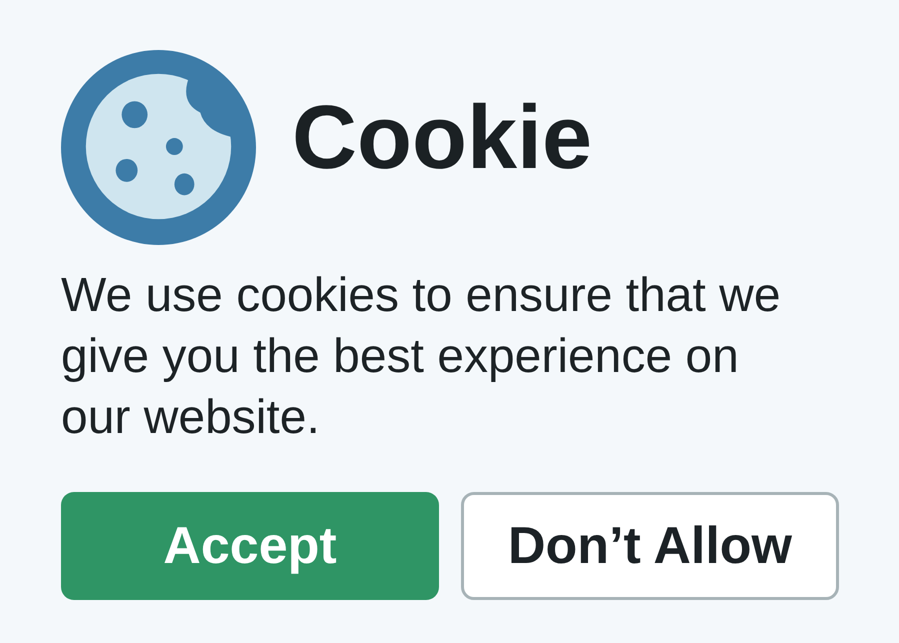  What do you see at coordinates (158, 147) in the screenshot?
I see `cookie-icon` at bounding box center [158, 147].